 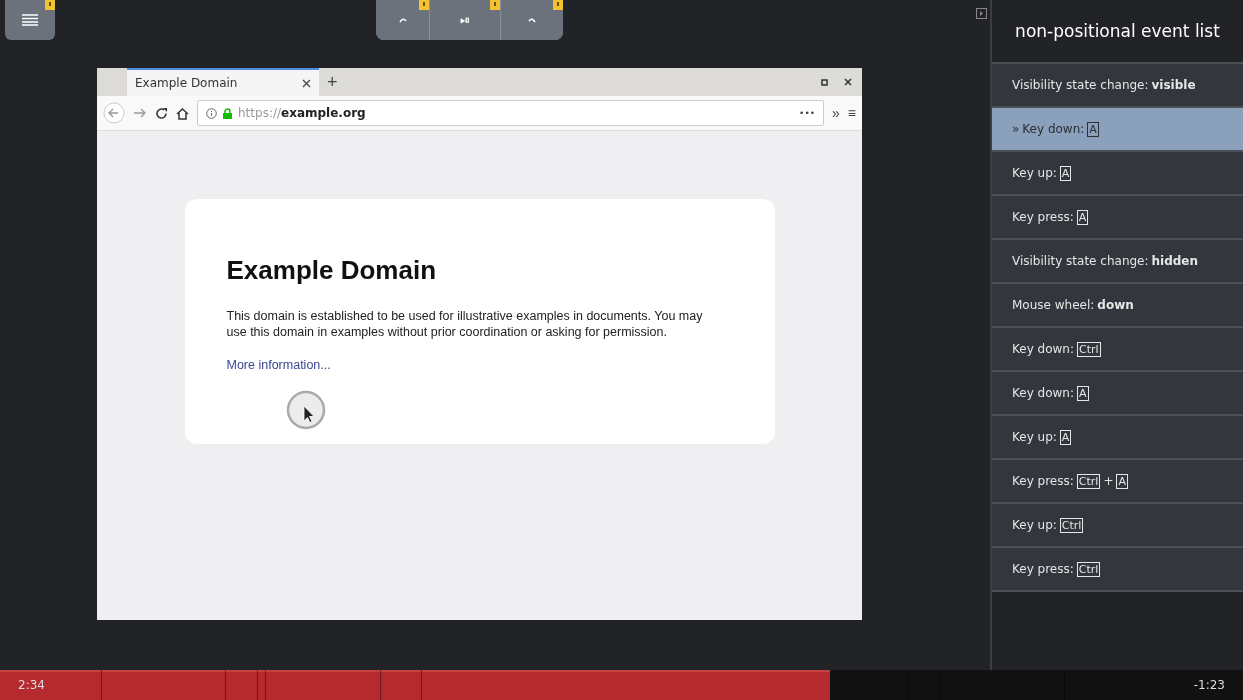 I want to click on event-row: » Key down: A, so click(x=1117, y=128).